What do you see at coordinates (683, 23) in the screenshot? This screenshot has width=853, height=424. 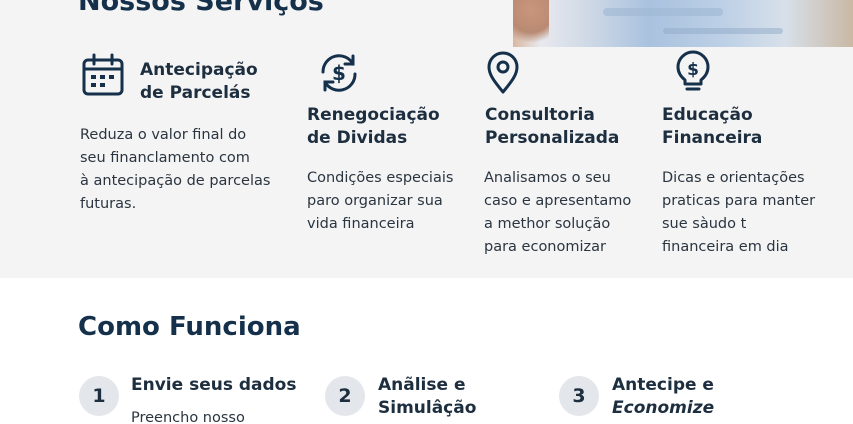 I see `hero-photo` at bounding box center [683, 23].